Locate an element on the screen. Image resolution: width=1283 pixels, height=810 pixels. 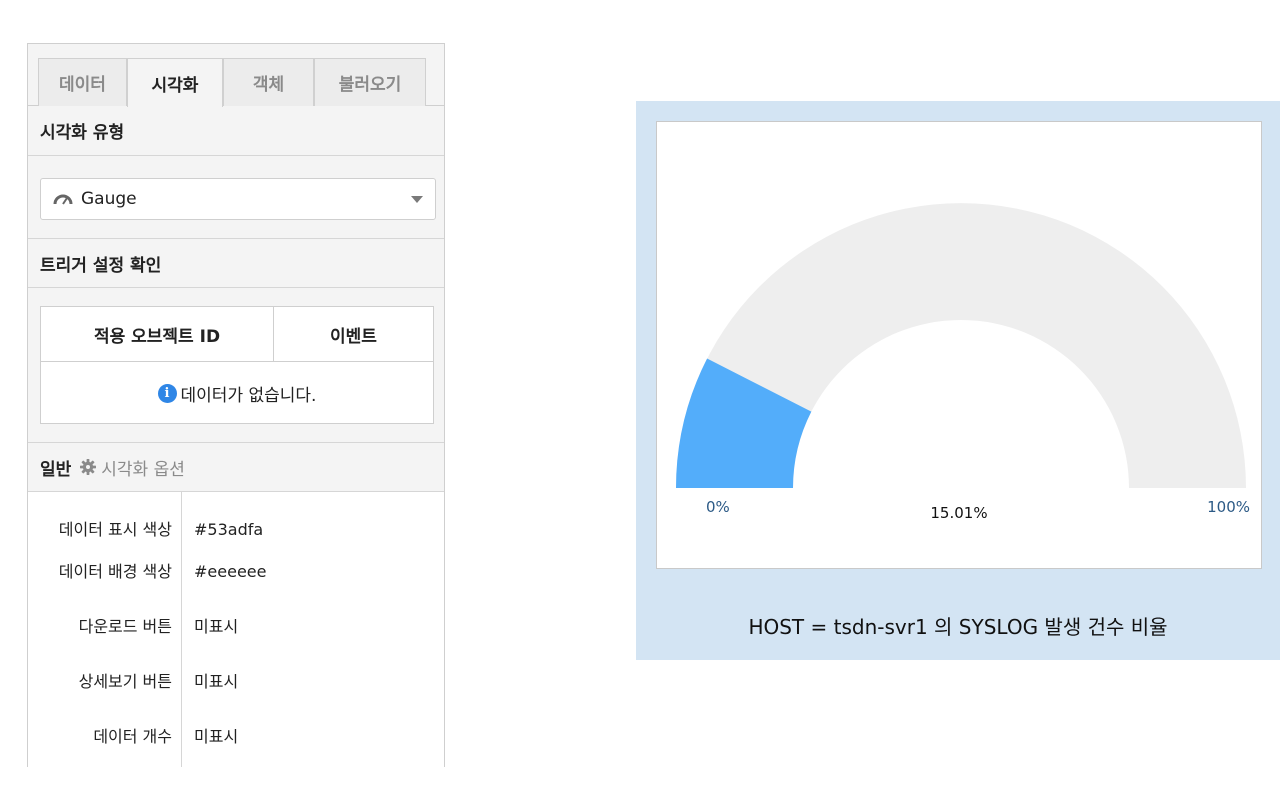
option-label: 데이터 개수 is located at coordinates (132, 736).